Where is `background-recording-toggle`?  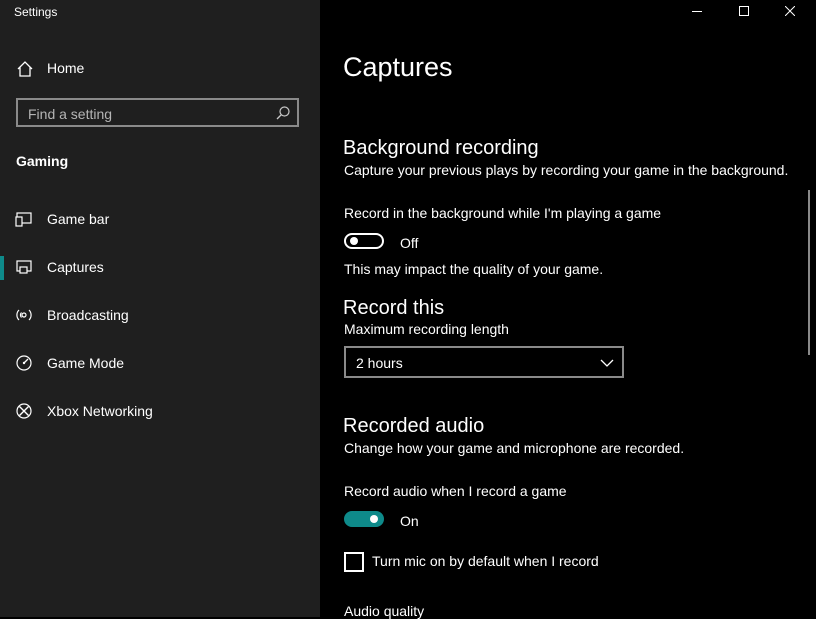 background-recording-toggle is located at coordinates (364, 241).